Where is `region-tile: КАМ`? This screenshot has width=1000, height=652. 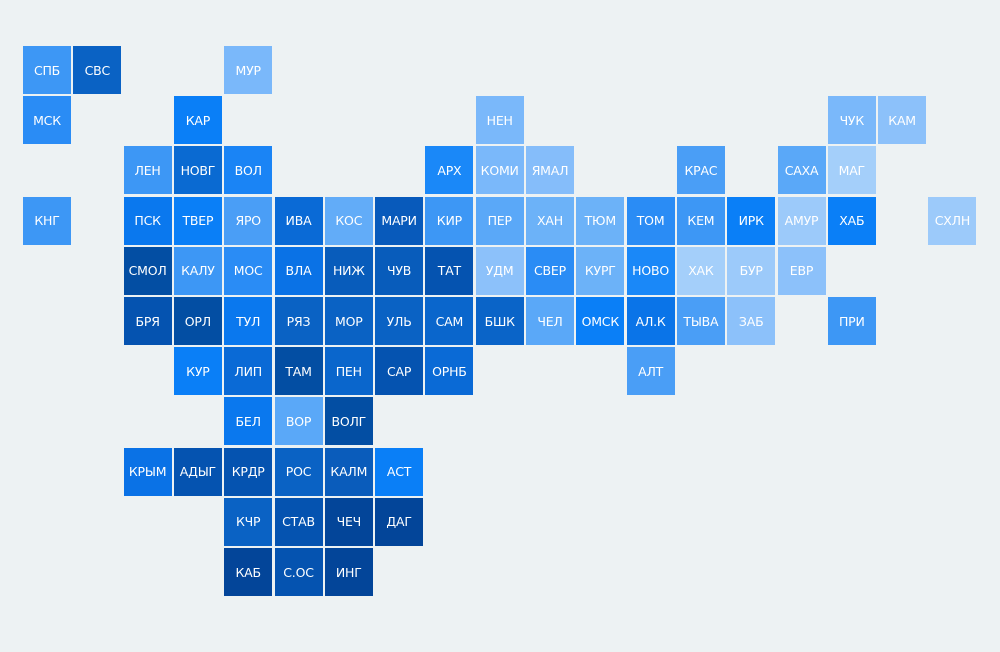 region-tile: КАМ is located at coordinates (902, 120).